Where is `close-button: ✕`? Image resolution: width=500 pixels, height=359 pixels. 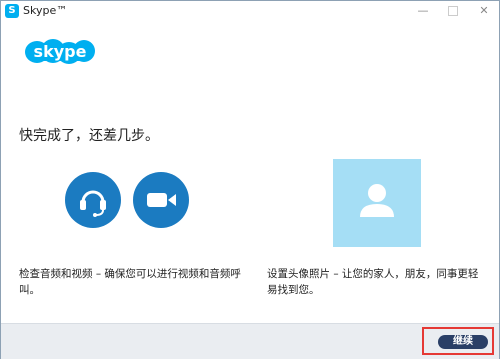 close-button: ✕ is located at coordinates (484, 11).